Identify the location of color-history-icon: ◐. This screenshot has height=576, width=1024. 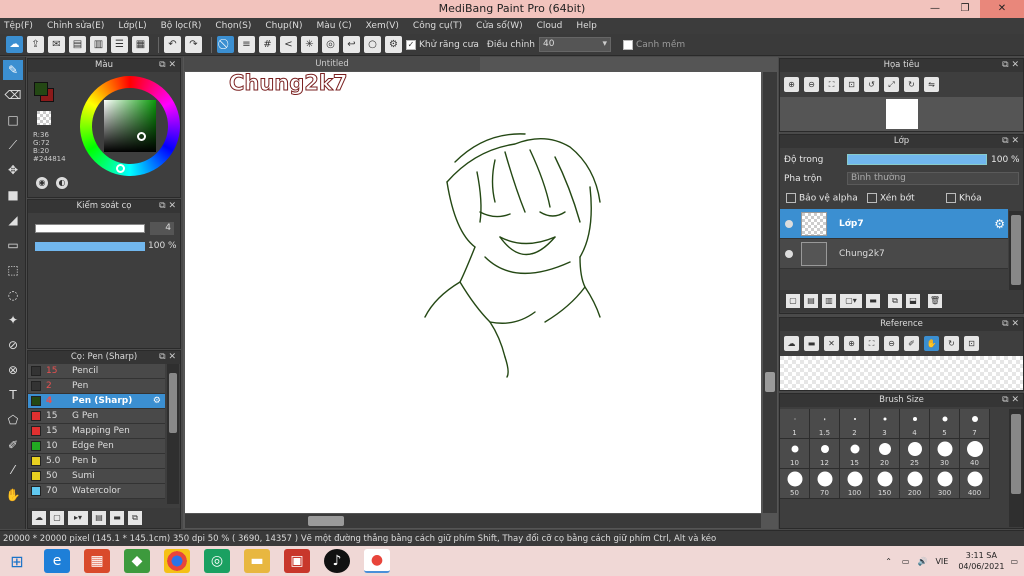
(62, 183).